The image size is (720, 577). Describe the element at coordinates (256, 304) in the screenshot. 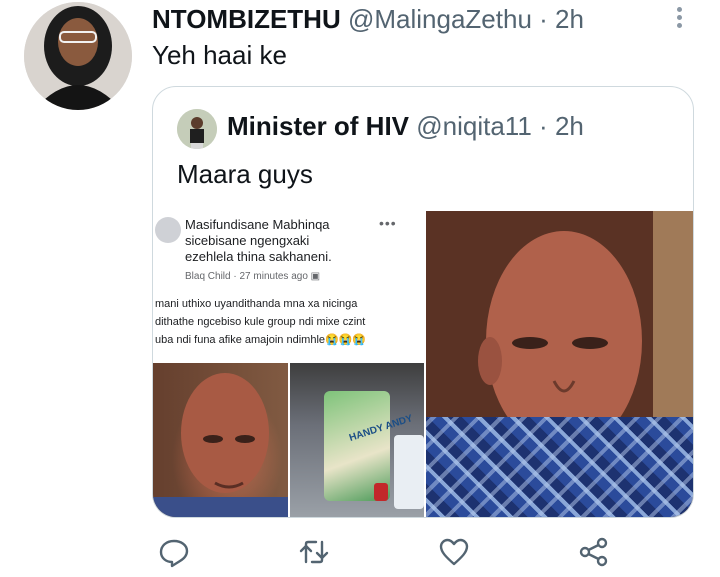

I see `fb-body-line: mani uthixo uyandithanda mna xa nicinga` at that location.